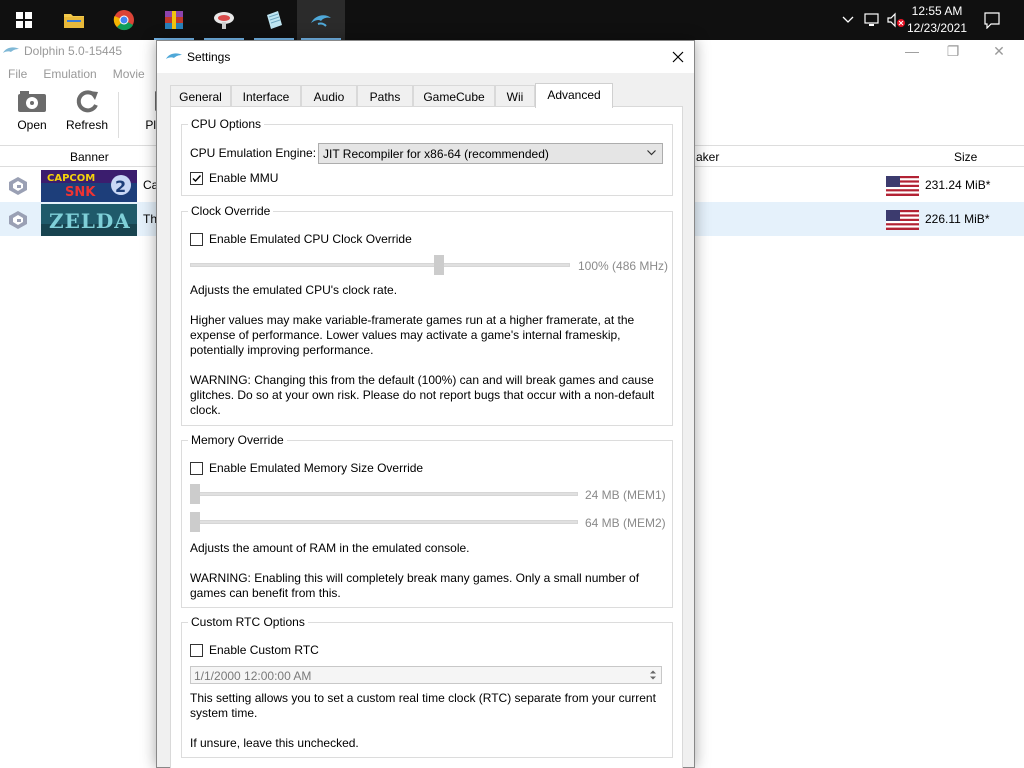 Image resolution: width=1024 pixels, height=768 pixels. What do you see at coordinates (707, 157) in the screenshot?
I see `column-maker: aker` at bounding box center [707, 157].